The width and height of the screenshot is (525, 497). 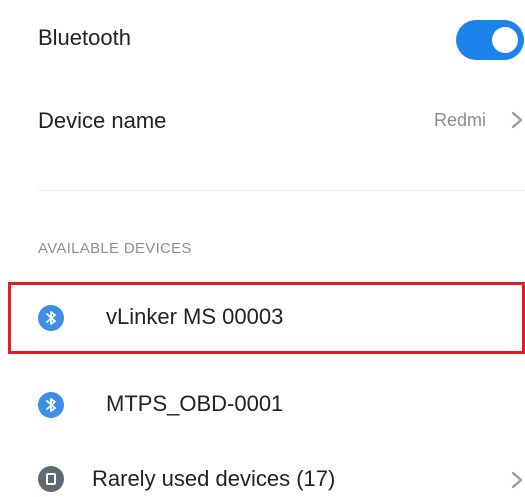 What do you see at coordinates (262, 125) in the screenshot?
I see `device-name-row: Device name Redmi` at bounding box center [262, 125].